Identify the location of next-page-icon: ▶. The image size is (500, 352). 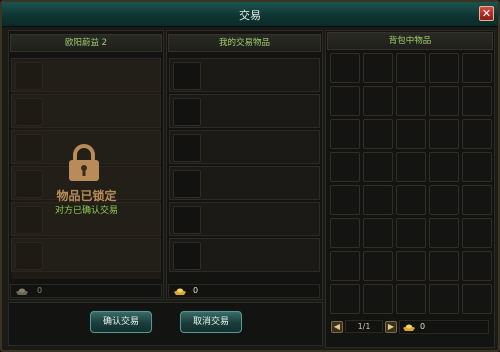
(391, 326).